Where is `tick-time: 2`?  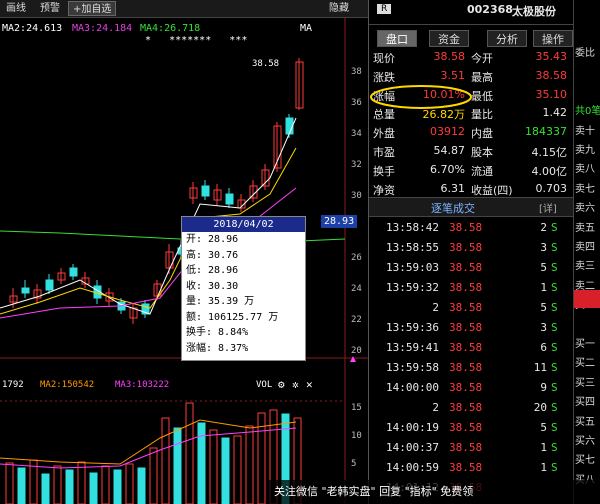 tick-time: 2 is located at coordinates (435, 407).